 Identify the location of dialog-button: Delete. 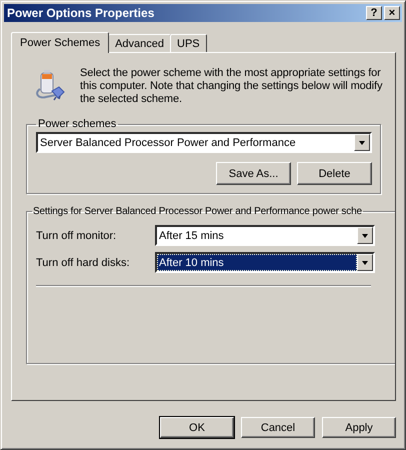
(334, 173).